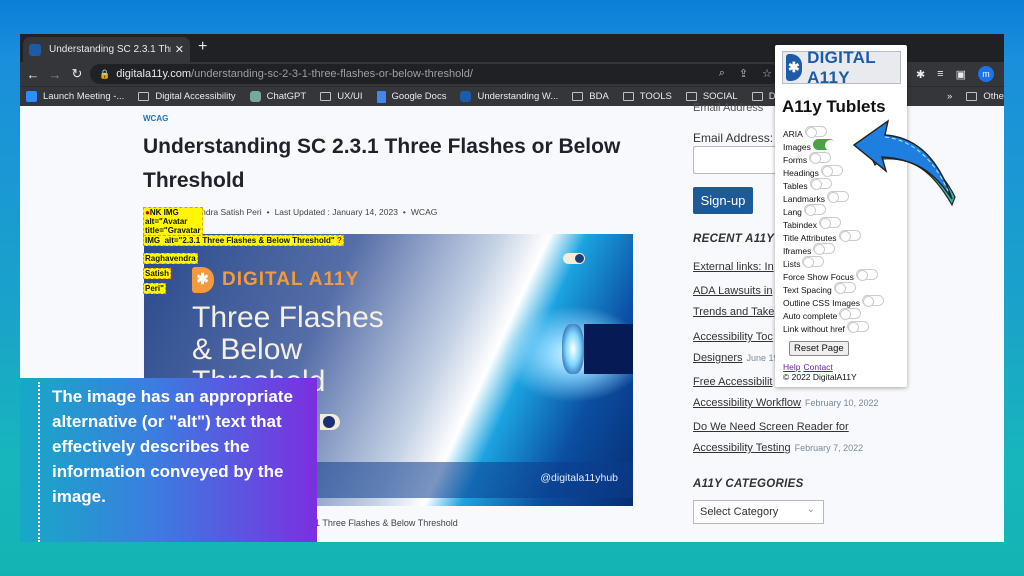 Image resolution: width=1024 pixels, height=576 pixels. I want to click on bookmark-item: TOOLS, so click(647, 96).